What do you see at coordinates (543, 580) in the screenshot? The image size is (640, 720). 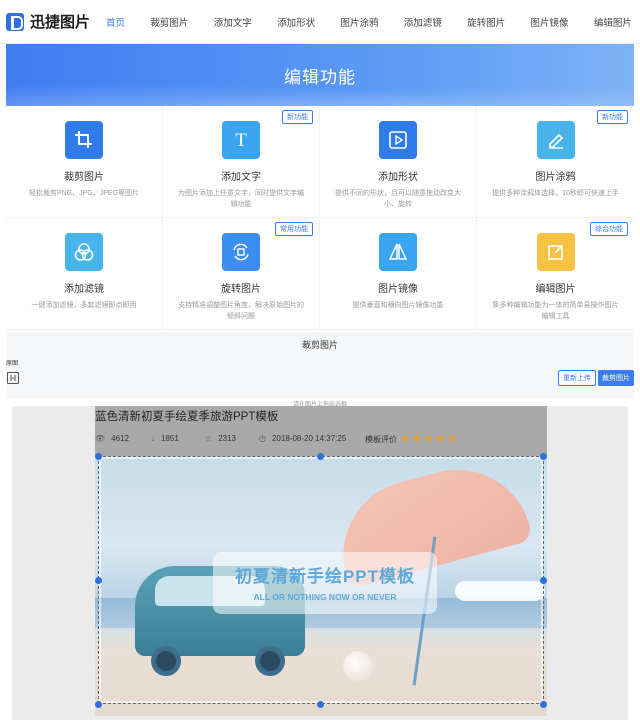 I see `crop-handle-right` at bounding box center [543, 580].